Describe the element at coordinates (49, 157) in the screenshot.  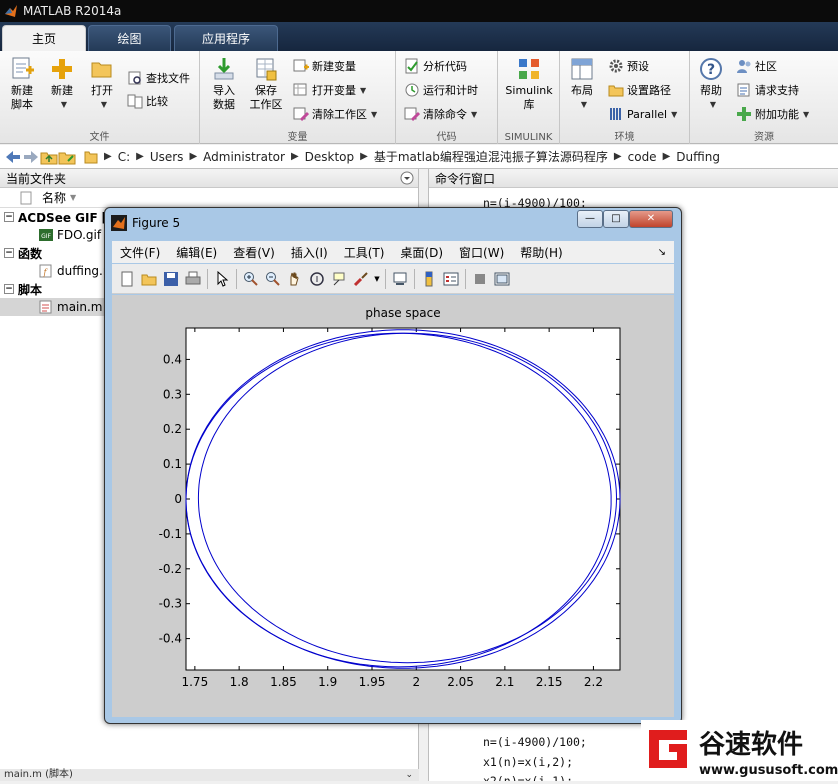
I see `up-folder-icon` at that location.